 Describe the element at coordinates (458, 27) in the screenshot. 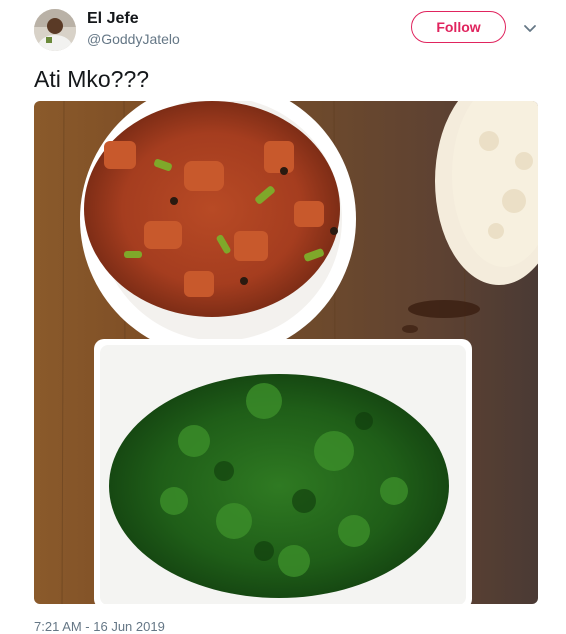

I see `follow-button: Follow` at that location.